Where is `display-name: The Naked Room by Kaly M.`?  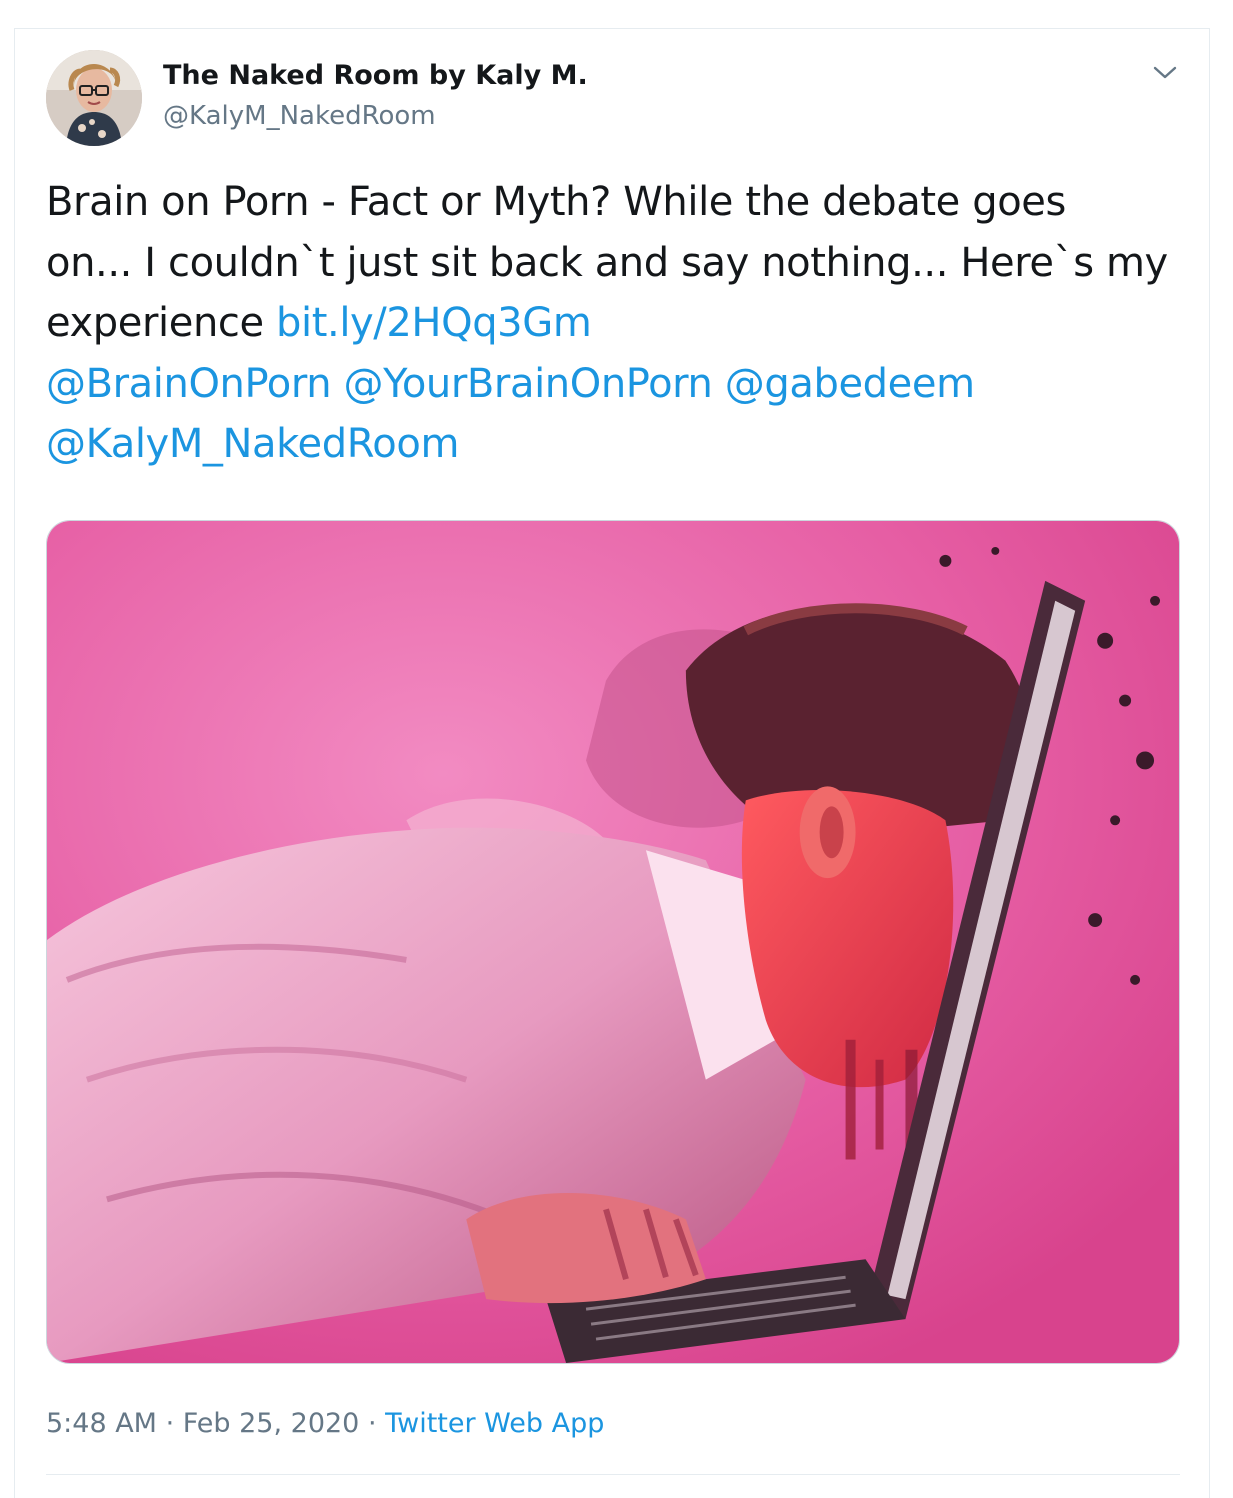
display-name: The Naked Room by Kaly M. is located at coordinates (375, 75).